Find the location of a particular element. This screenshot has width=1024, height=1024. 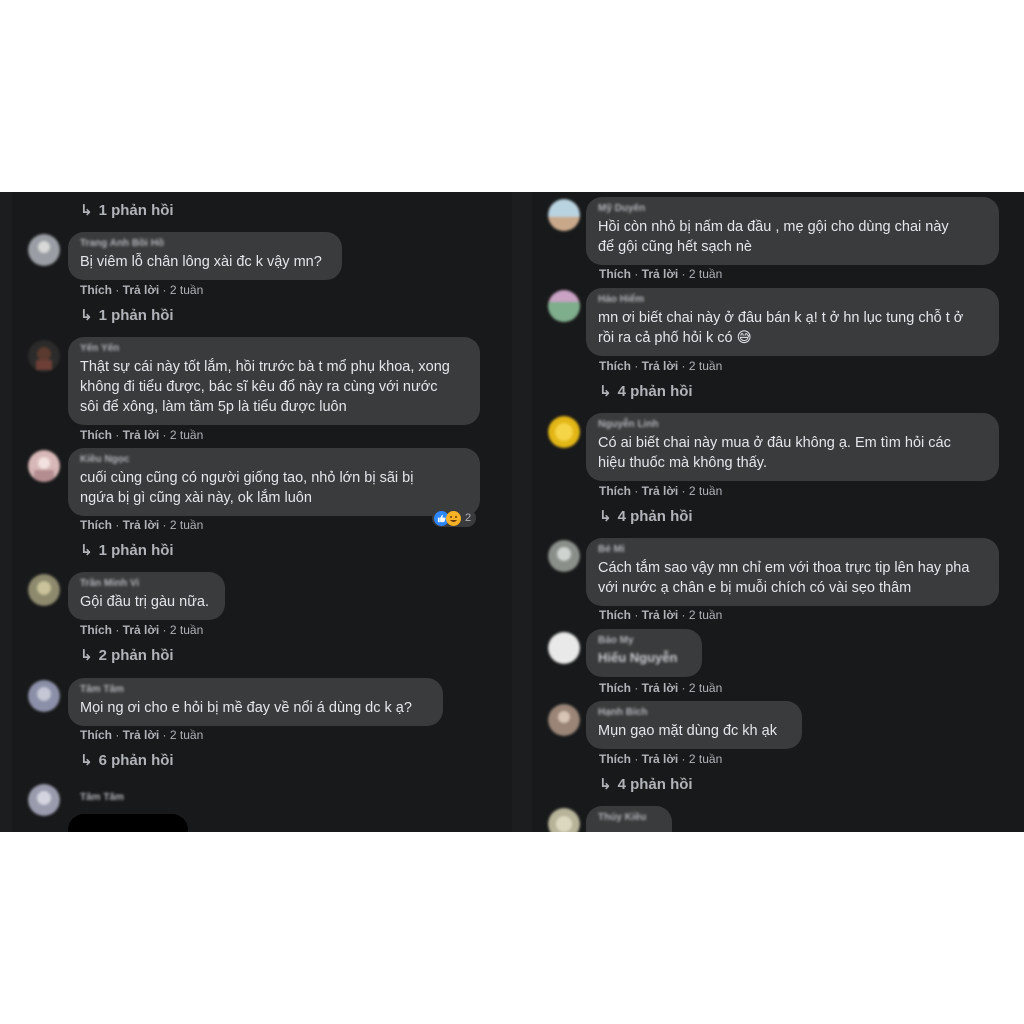

comment-bubble: Thúy Kiều is located at coordinates (629, 819).